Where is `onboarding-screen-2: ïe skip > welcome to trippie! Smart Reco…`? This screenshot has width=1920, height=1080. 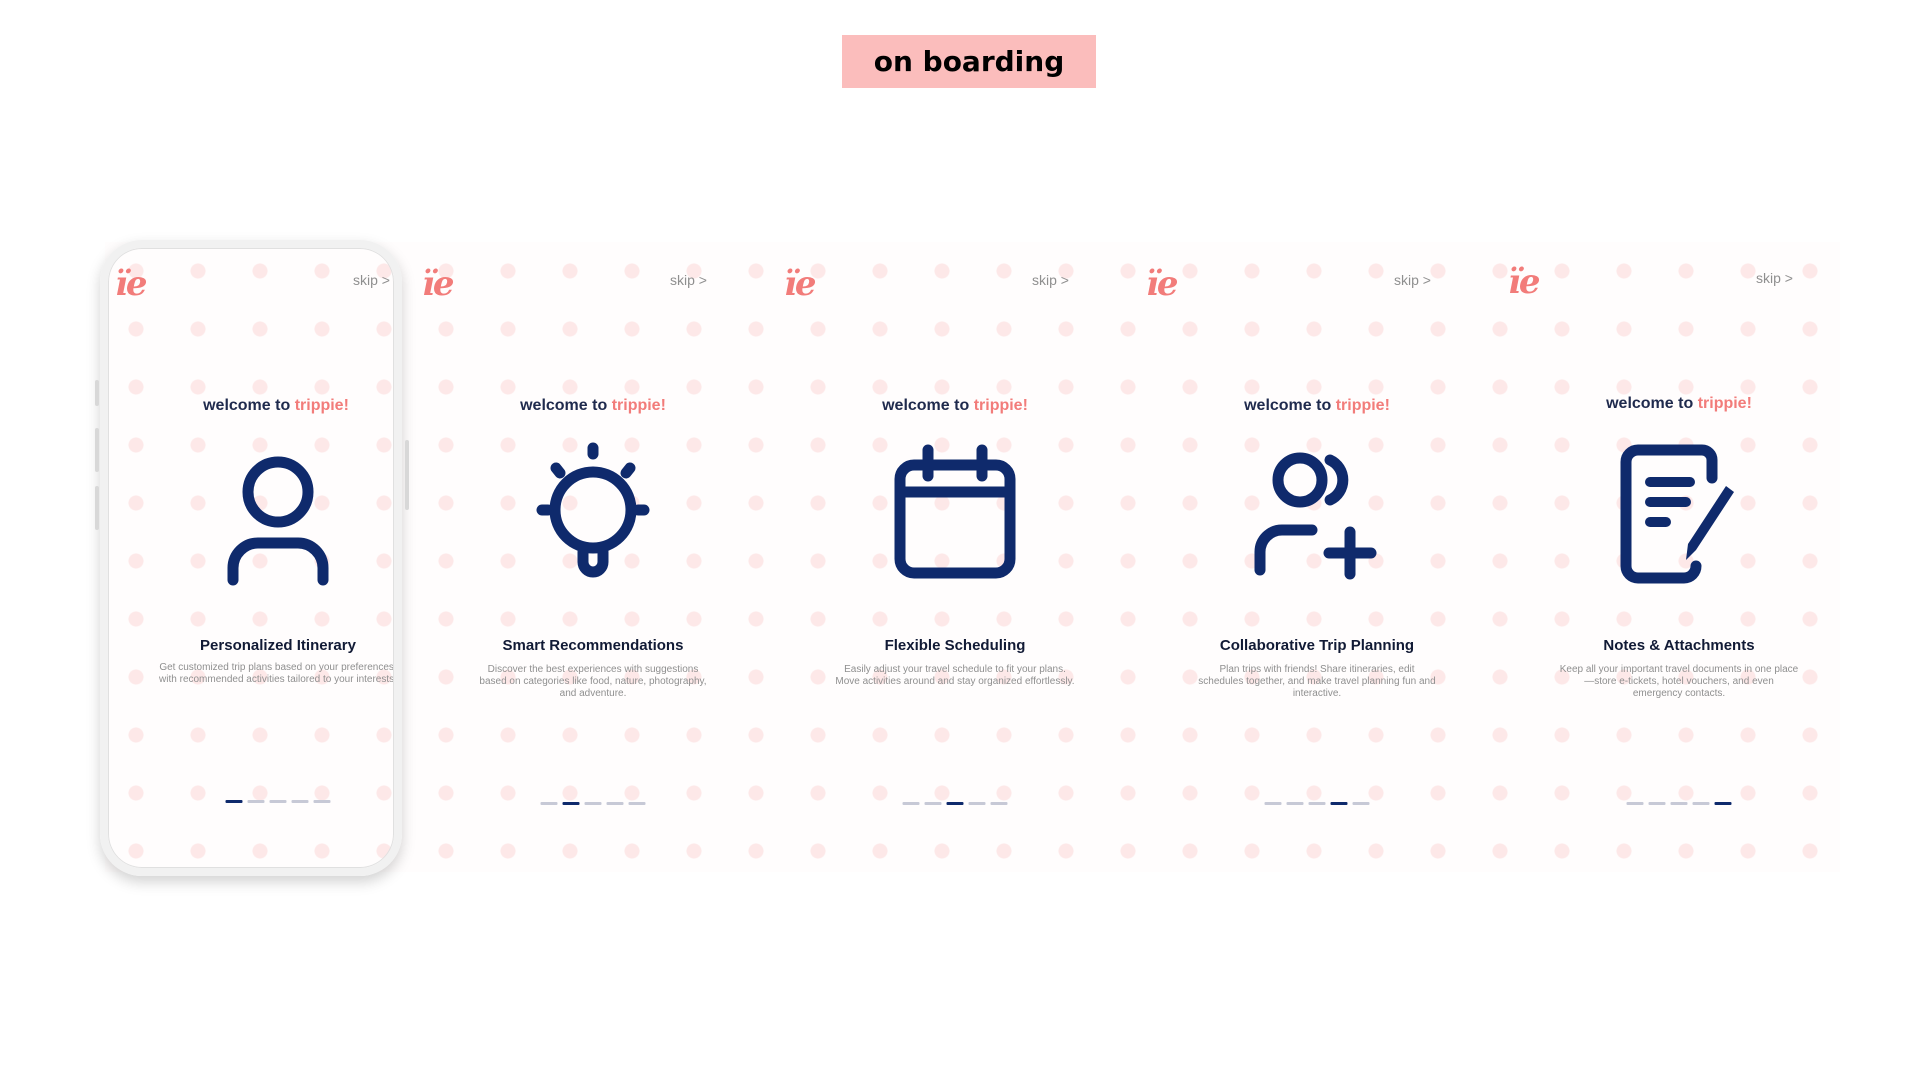 onboarding-screen-2: ïe skip > welcome to trippie! Smart Reco… is located at coordinates (593, 557).